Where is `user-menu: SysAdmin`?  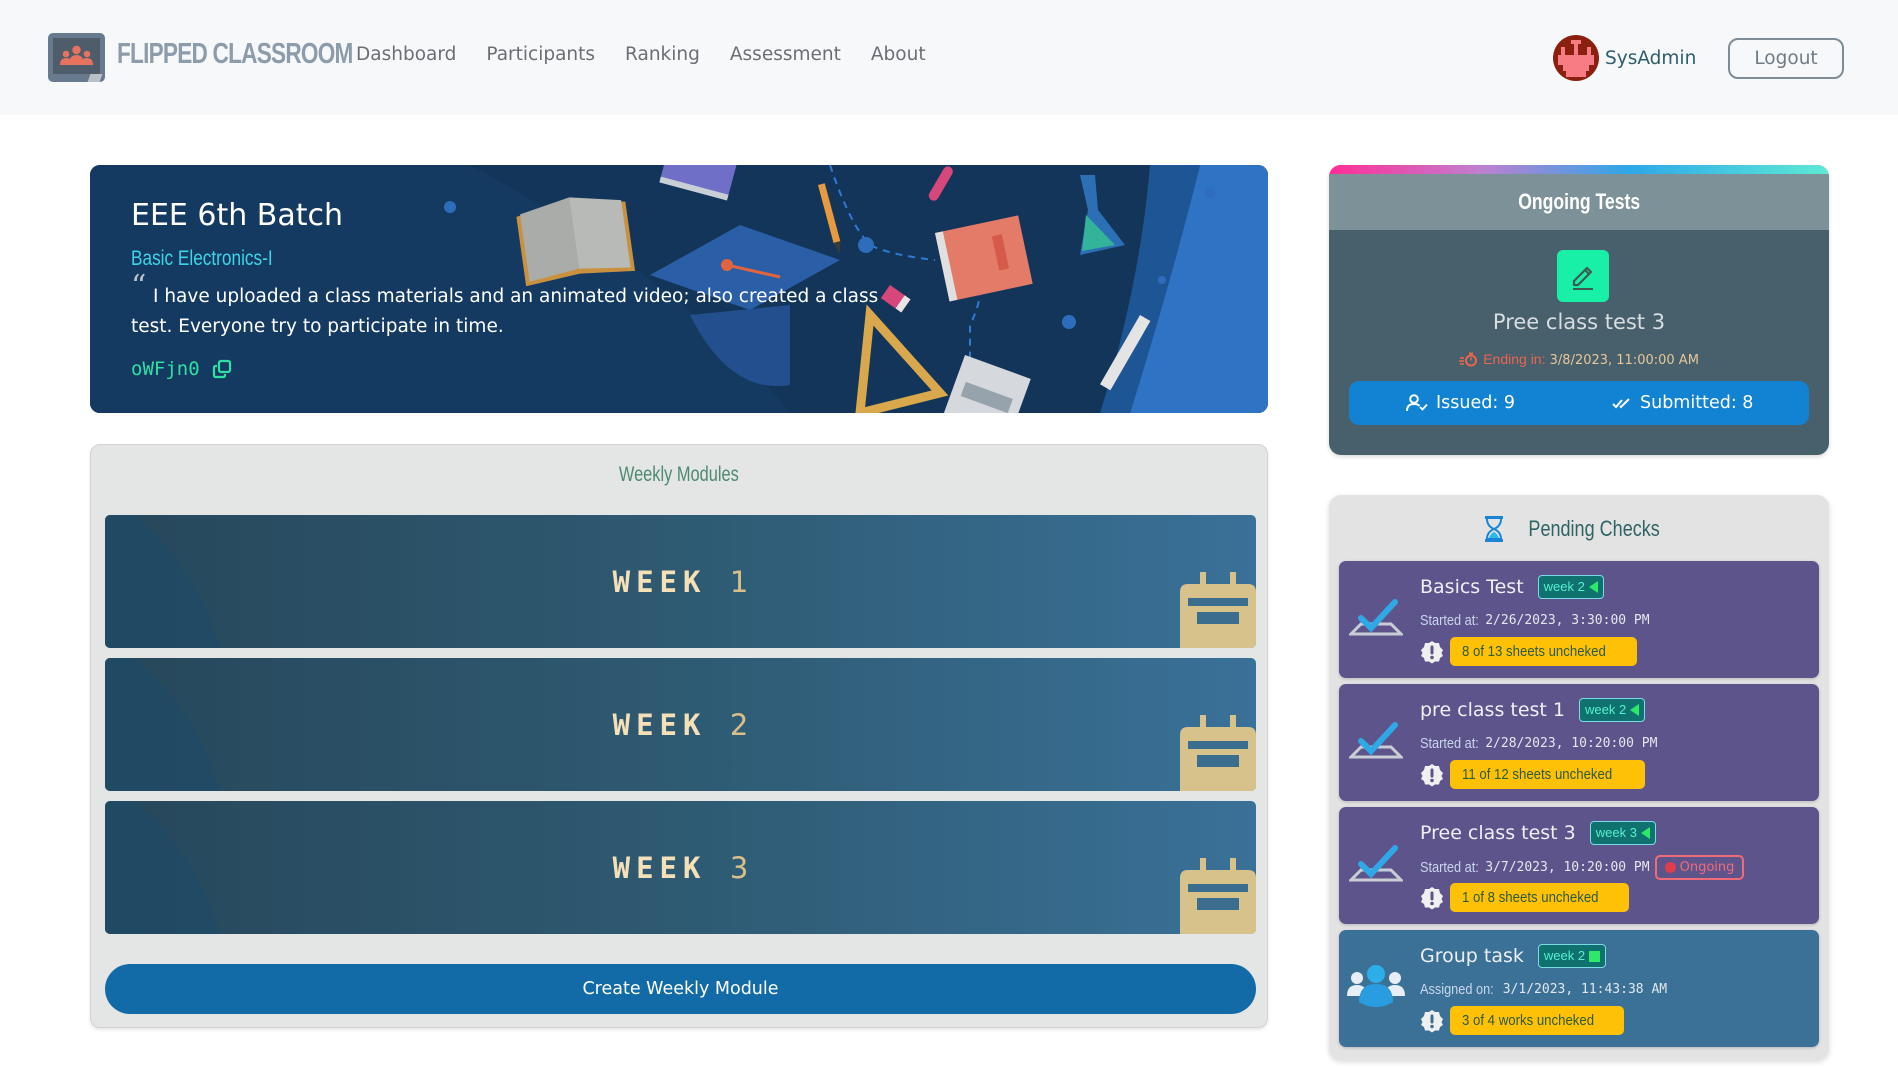
user-menu: SysAdmin is located at coordinates (1624, 58).